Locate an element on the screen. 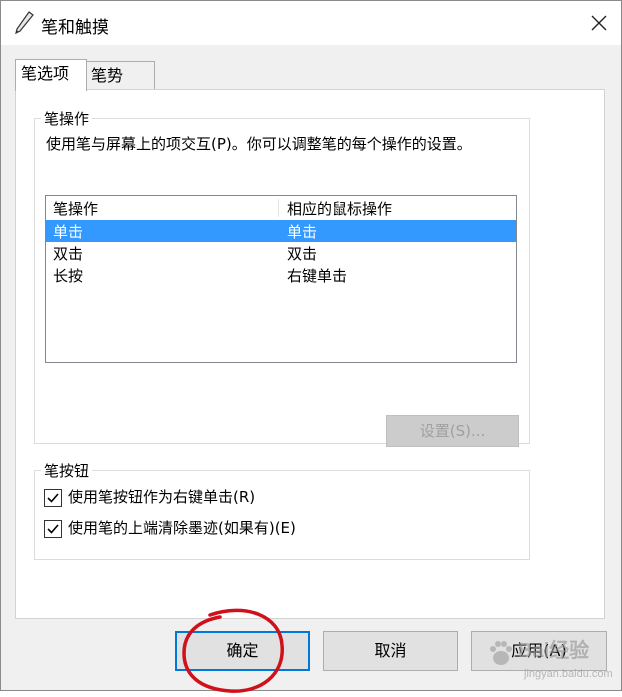 The image size is (622, 697). erase-ink-label: 使用笔的上端清除墨迹(如果有)(E) is located at coordinates (182, 528).